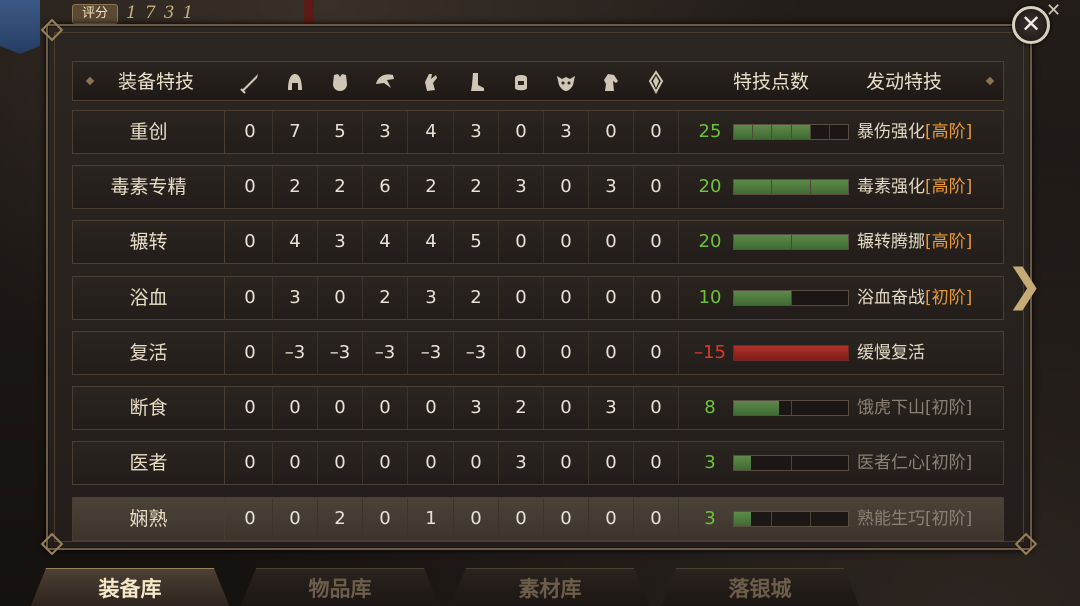 The width and height of the screenshot is (1080, 606). What do you see at coordinates (130, 587) in the screenshot?
I see `tab-equipment: 装备库` at bounding box center [130, 587].